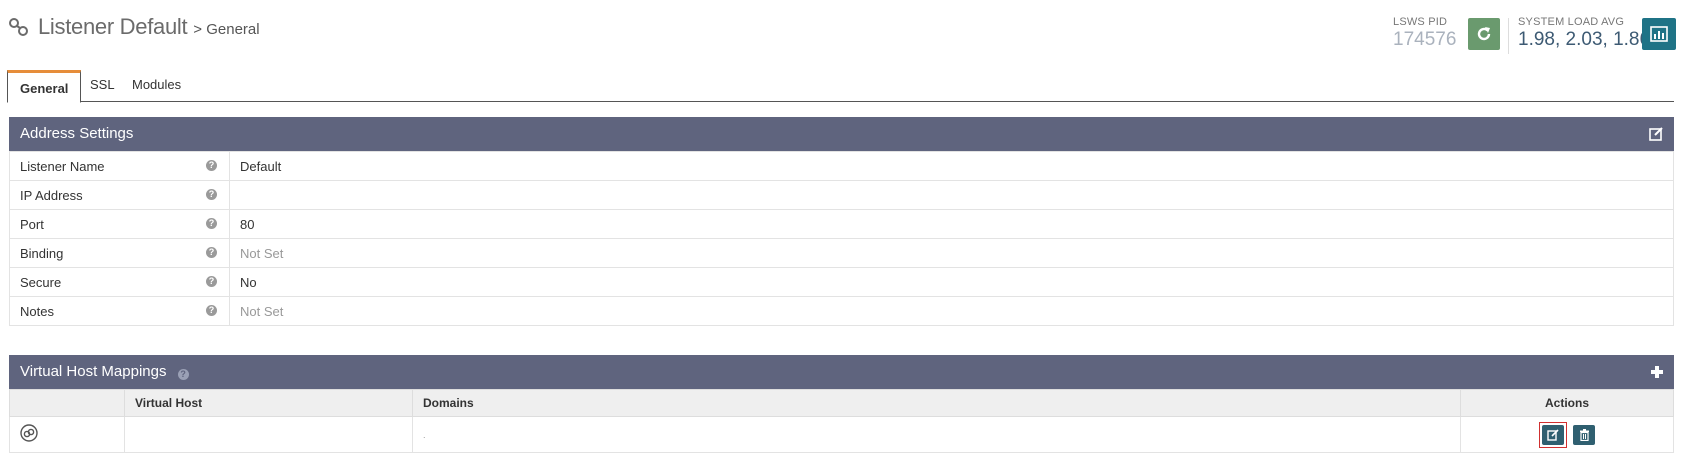 The width and height of the screenshot is (1682, 475). Describe the element at coordinates (119, 195) in the screenshot. I see `field-label: IP Address ?` at that location.